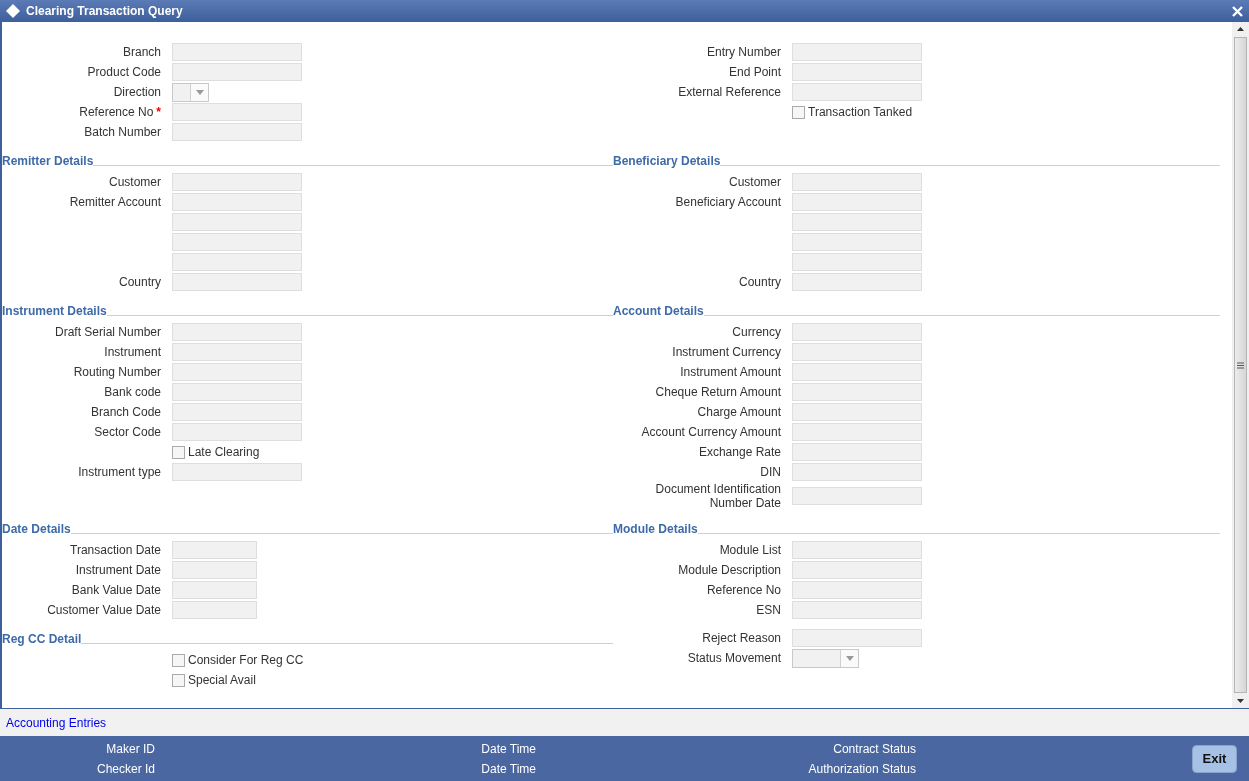  I want to click on accounting-entries-link: Accounting Entries, so click(56, 722).